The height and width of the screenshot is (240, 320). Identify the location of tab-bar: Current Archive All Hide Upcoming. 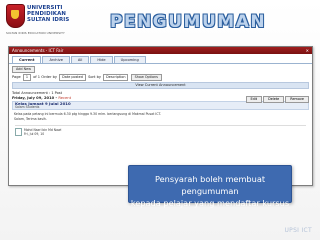
(160, 60).